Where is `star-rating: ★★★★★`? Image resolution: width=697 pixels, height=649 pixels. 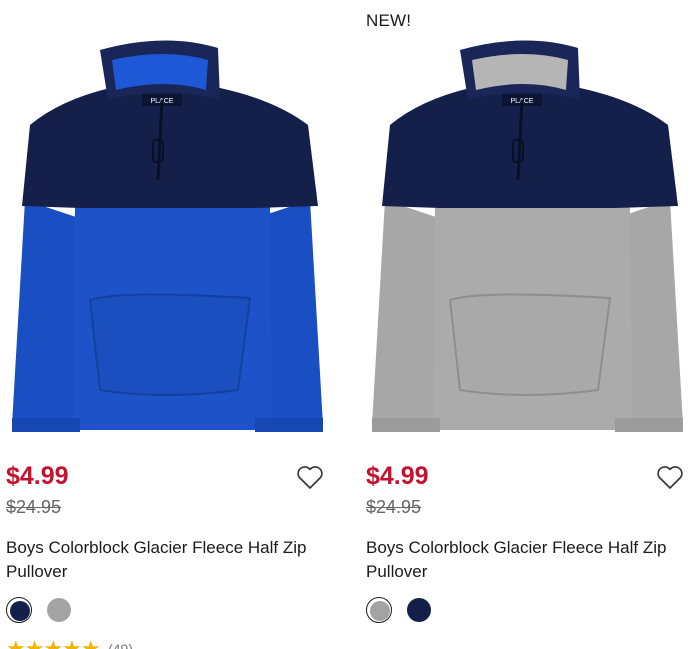 star-rating: ★★★★★ is located at coordinates (53, 642).